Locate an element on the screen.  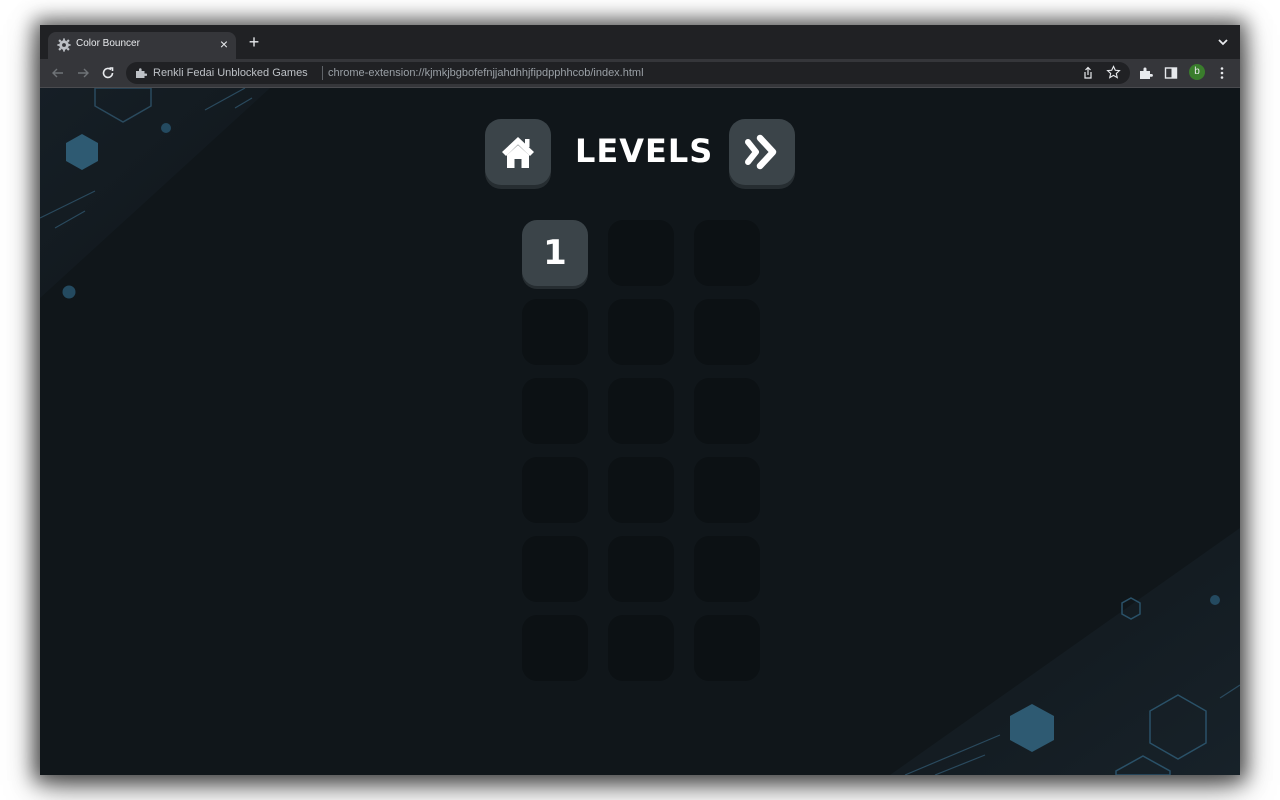
gear-icon is located at coordinates (64, 45).